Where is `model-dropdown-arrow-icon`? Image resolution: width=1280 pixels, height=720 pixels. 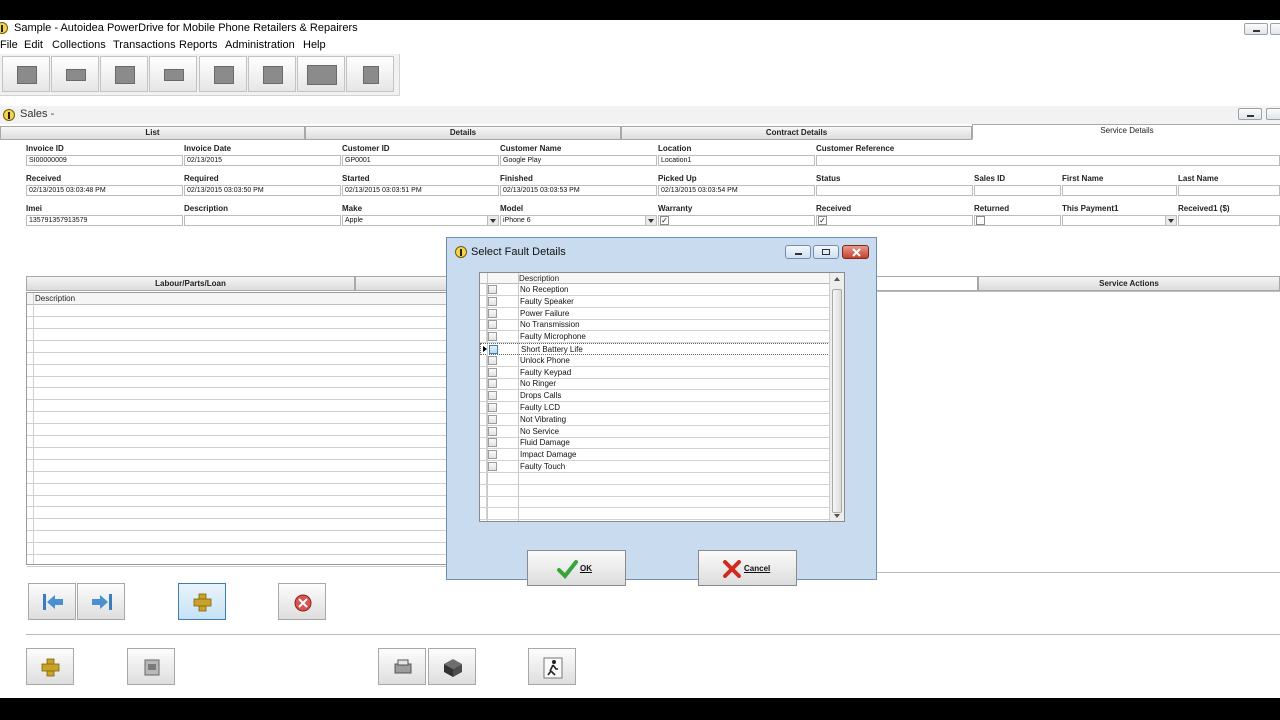
model-dropdown-arrow-icon is located at coordinates (650, 220).